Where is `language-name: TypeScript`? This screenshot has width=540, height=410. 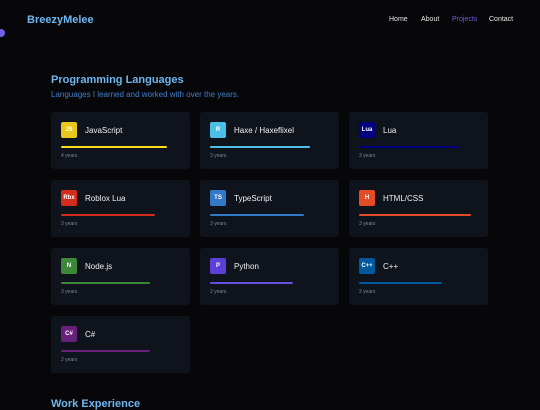 language-name: TypeScript is located at coordinates (253, 198).